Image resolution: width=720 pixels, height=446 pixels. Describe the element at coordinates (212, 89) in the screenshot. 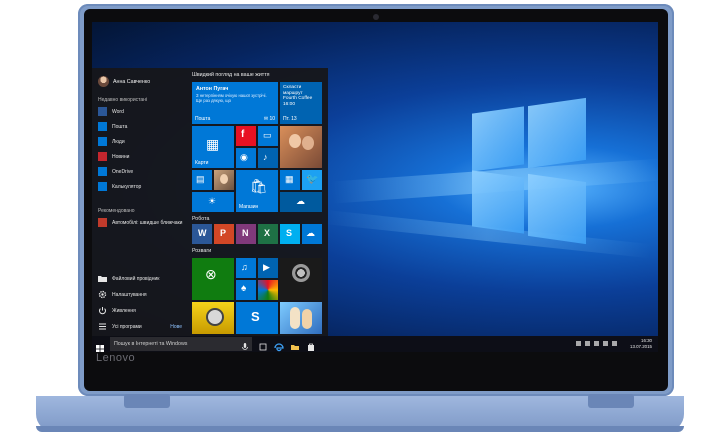

I see `mail-sender: Антон Пугач` at that location.